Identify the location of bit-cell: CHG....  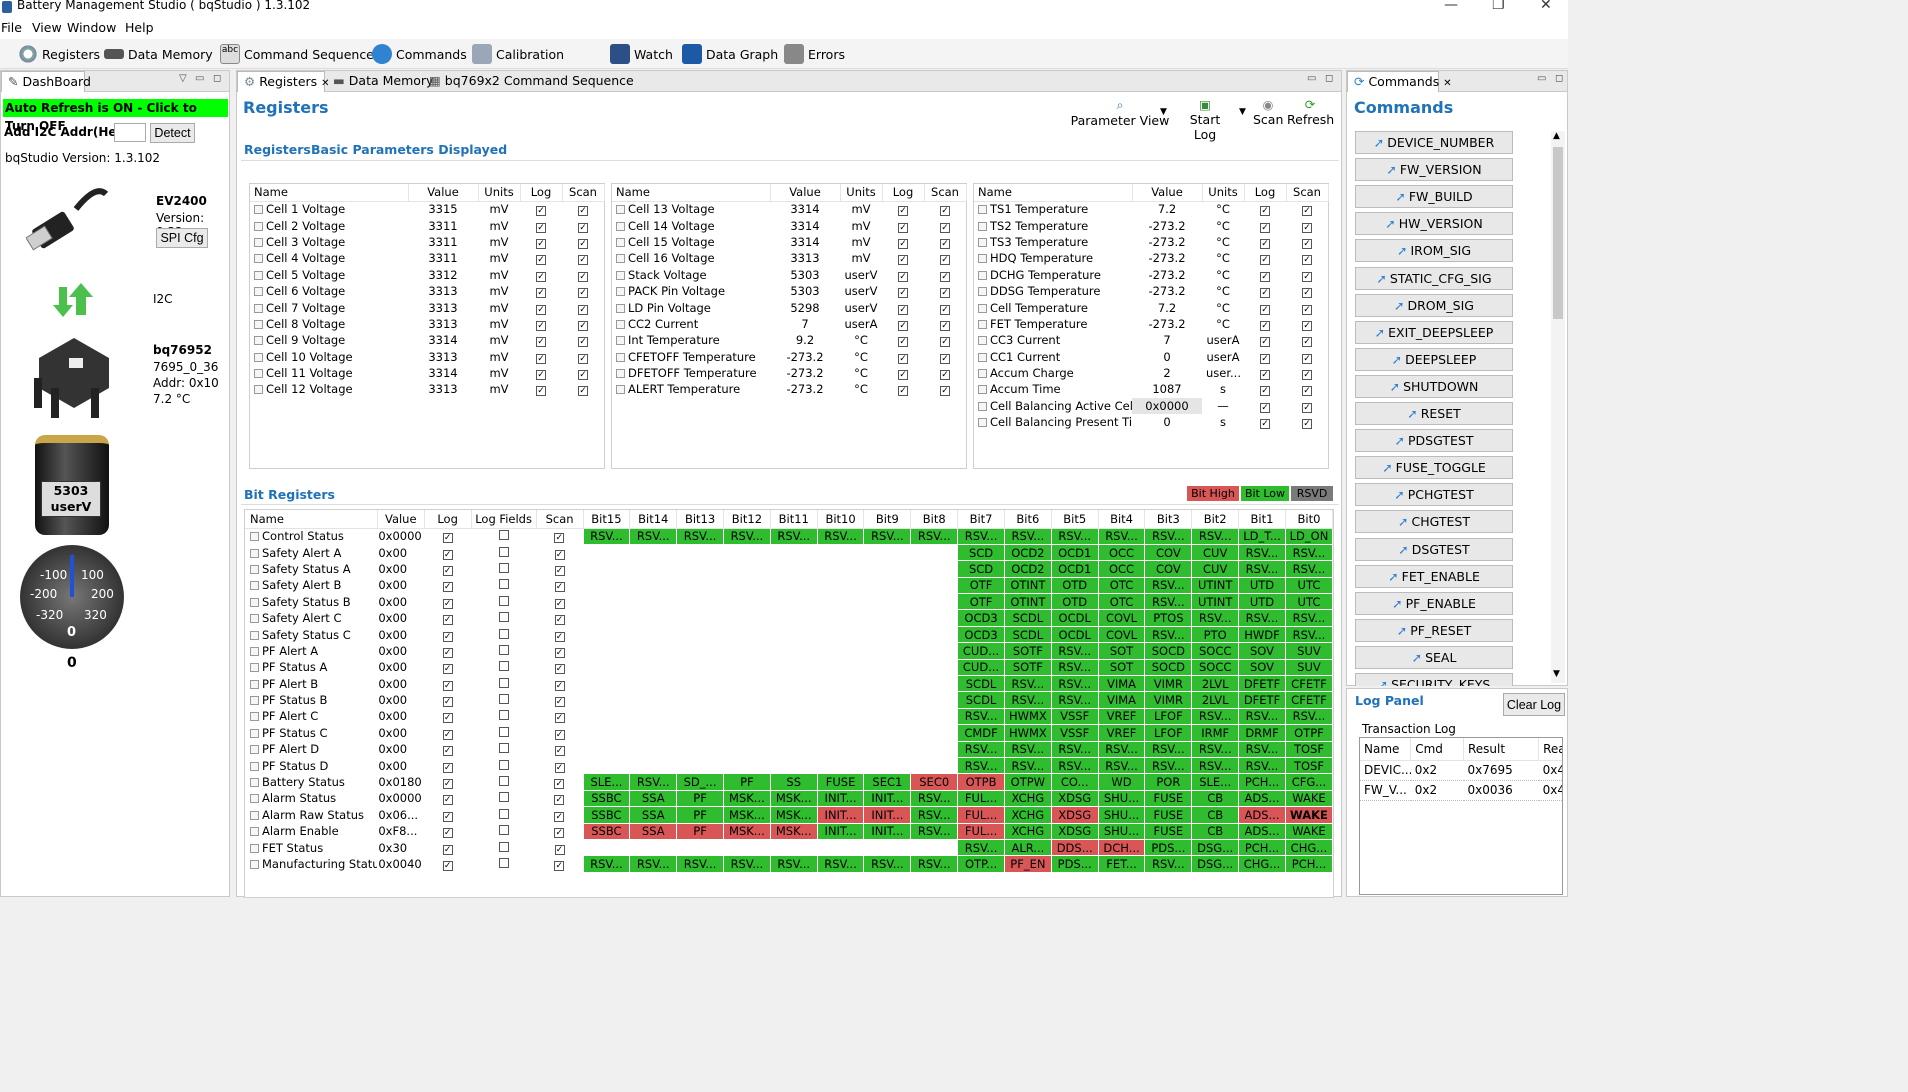
(1262, 864).